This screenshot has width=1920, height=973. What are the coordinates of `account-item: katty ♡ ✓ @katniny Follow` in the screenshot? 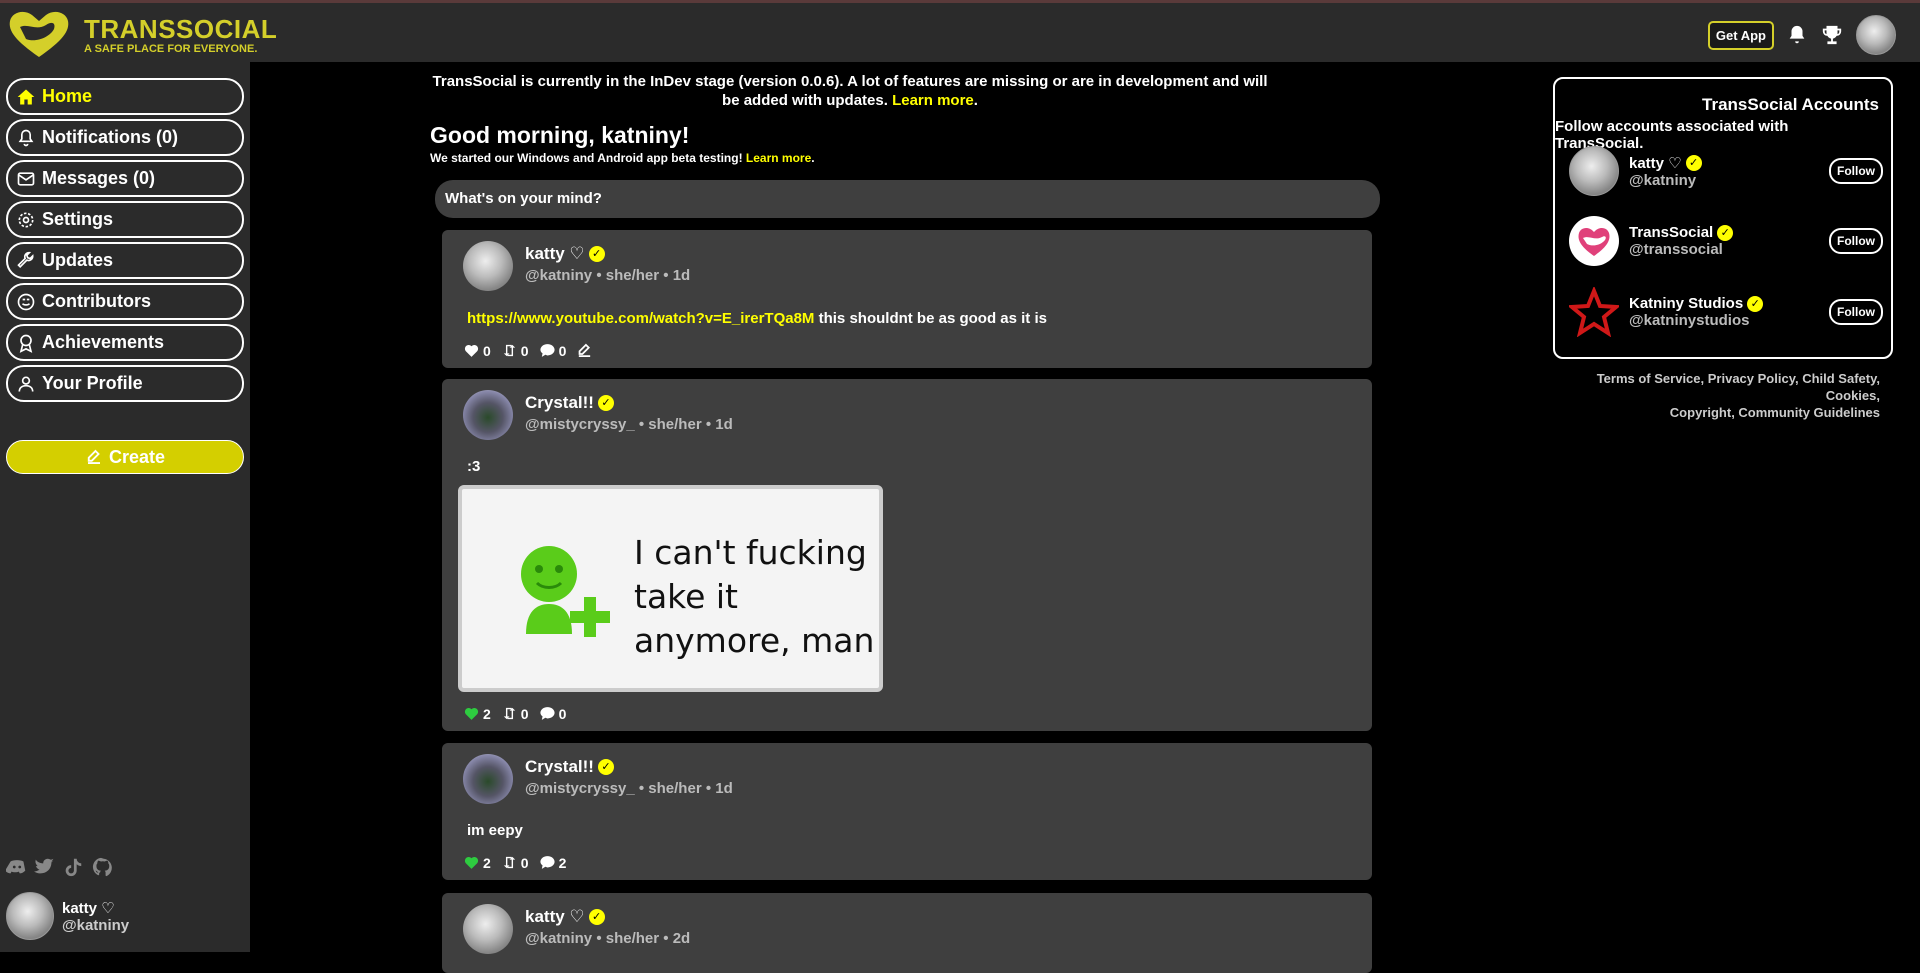 It's located at (1726, 171).